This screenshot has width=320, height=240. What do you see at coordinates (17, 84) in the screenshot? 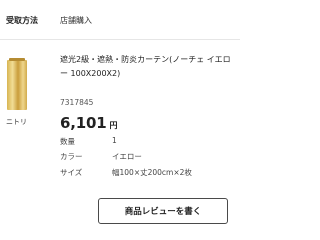
I see `product-thumbnail` at bounding box center [17, 84].